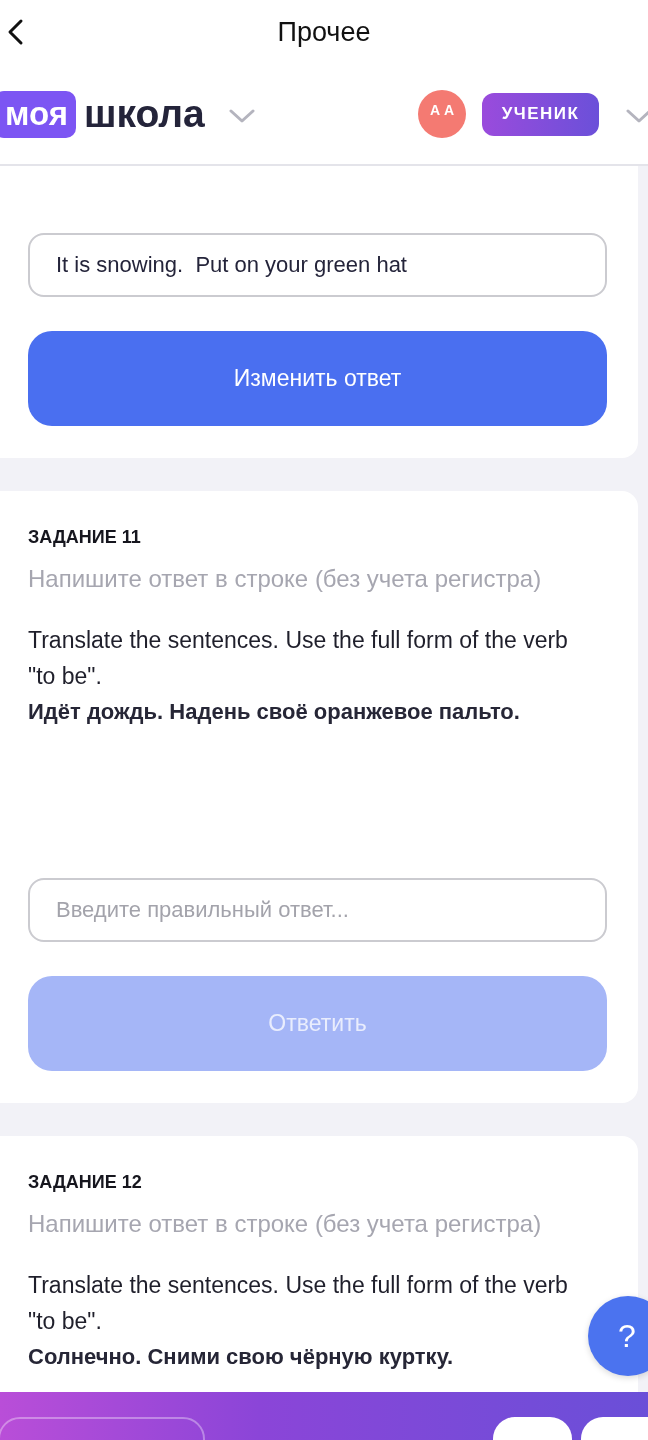 This screenshot has height=1440, width=648. What do you see at coordinates (84, 537) in the screenshot?
I see `task-title: ЗАДАНИЕ 11` at bounding box center [84, 537].